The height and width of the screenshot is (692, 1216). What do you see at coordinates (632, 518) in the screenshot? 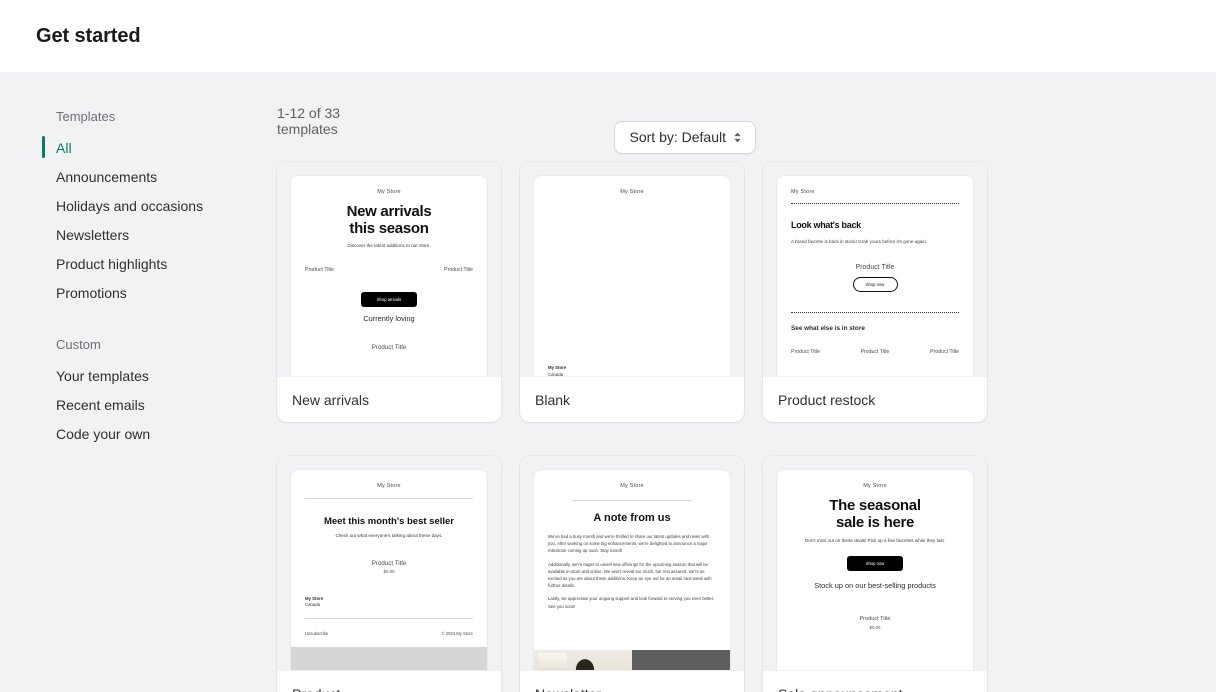
I see `preview-heading: A note from us` at bounding box center [632, 518].